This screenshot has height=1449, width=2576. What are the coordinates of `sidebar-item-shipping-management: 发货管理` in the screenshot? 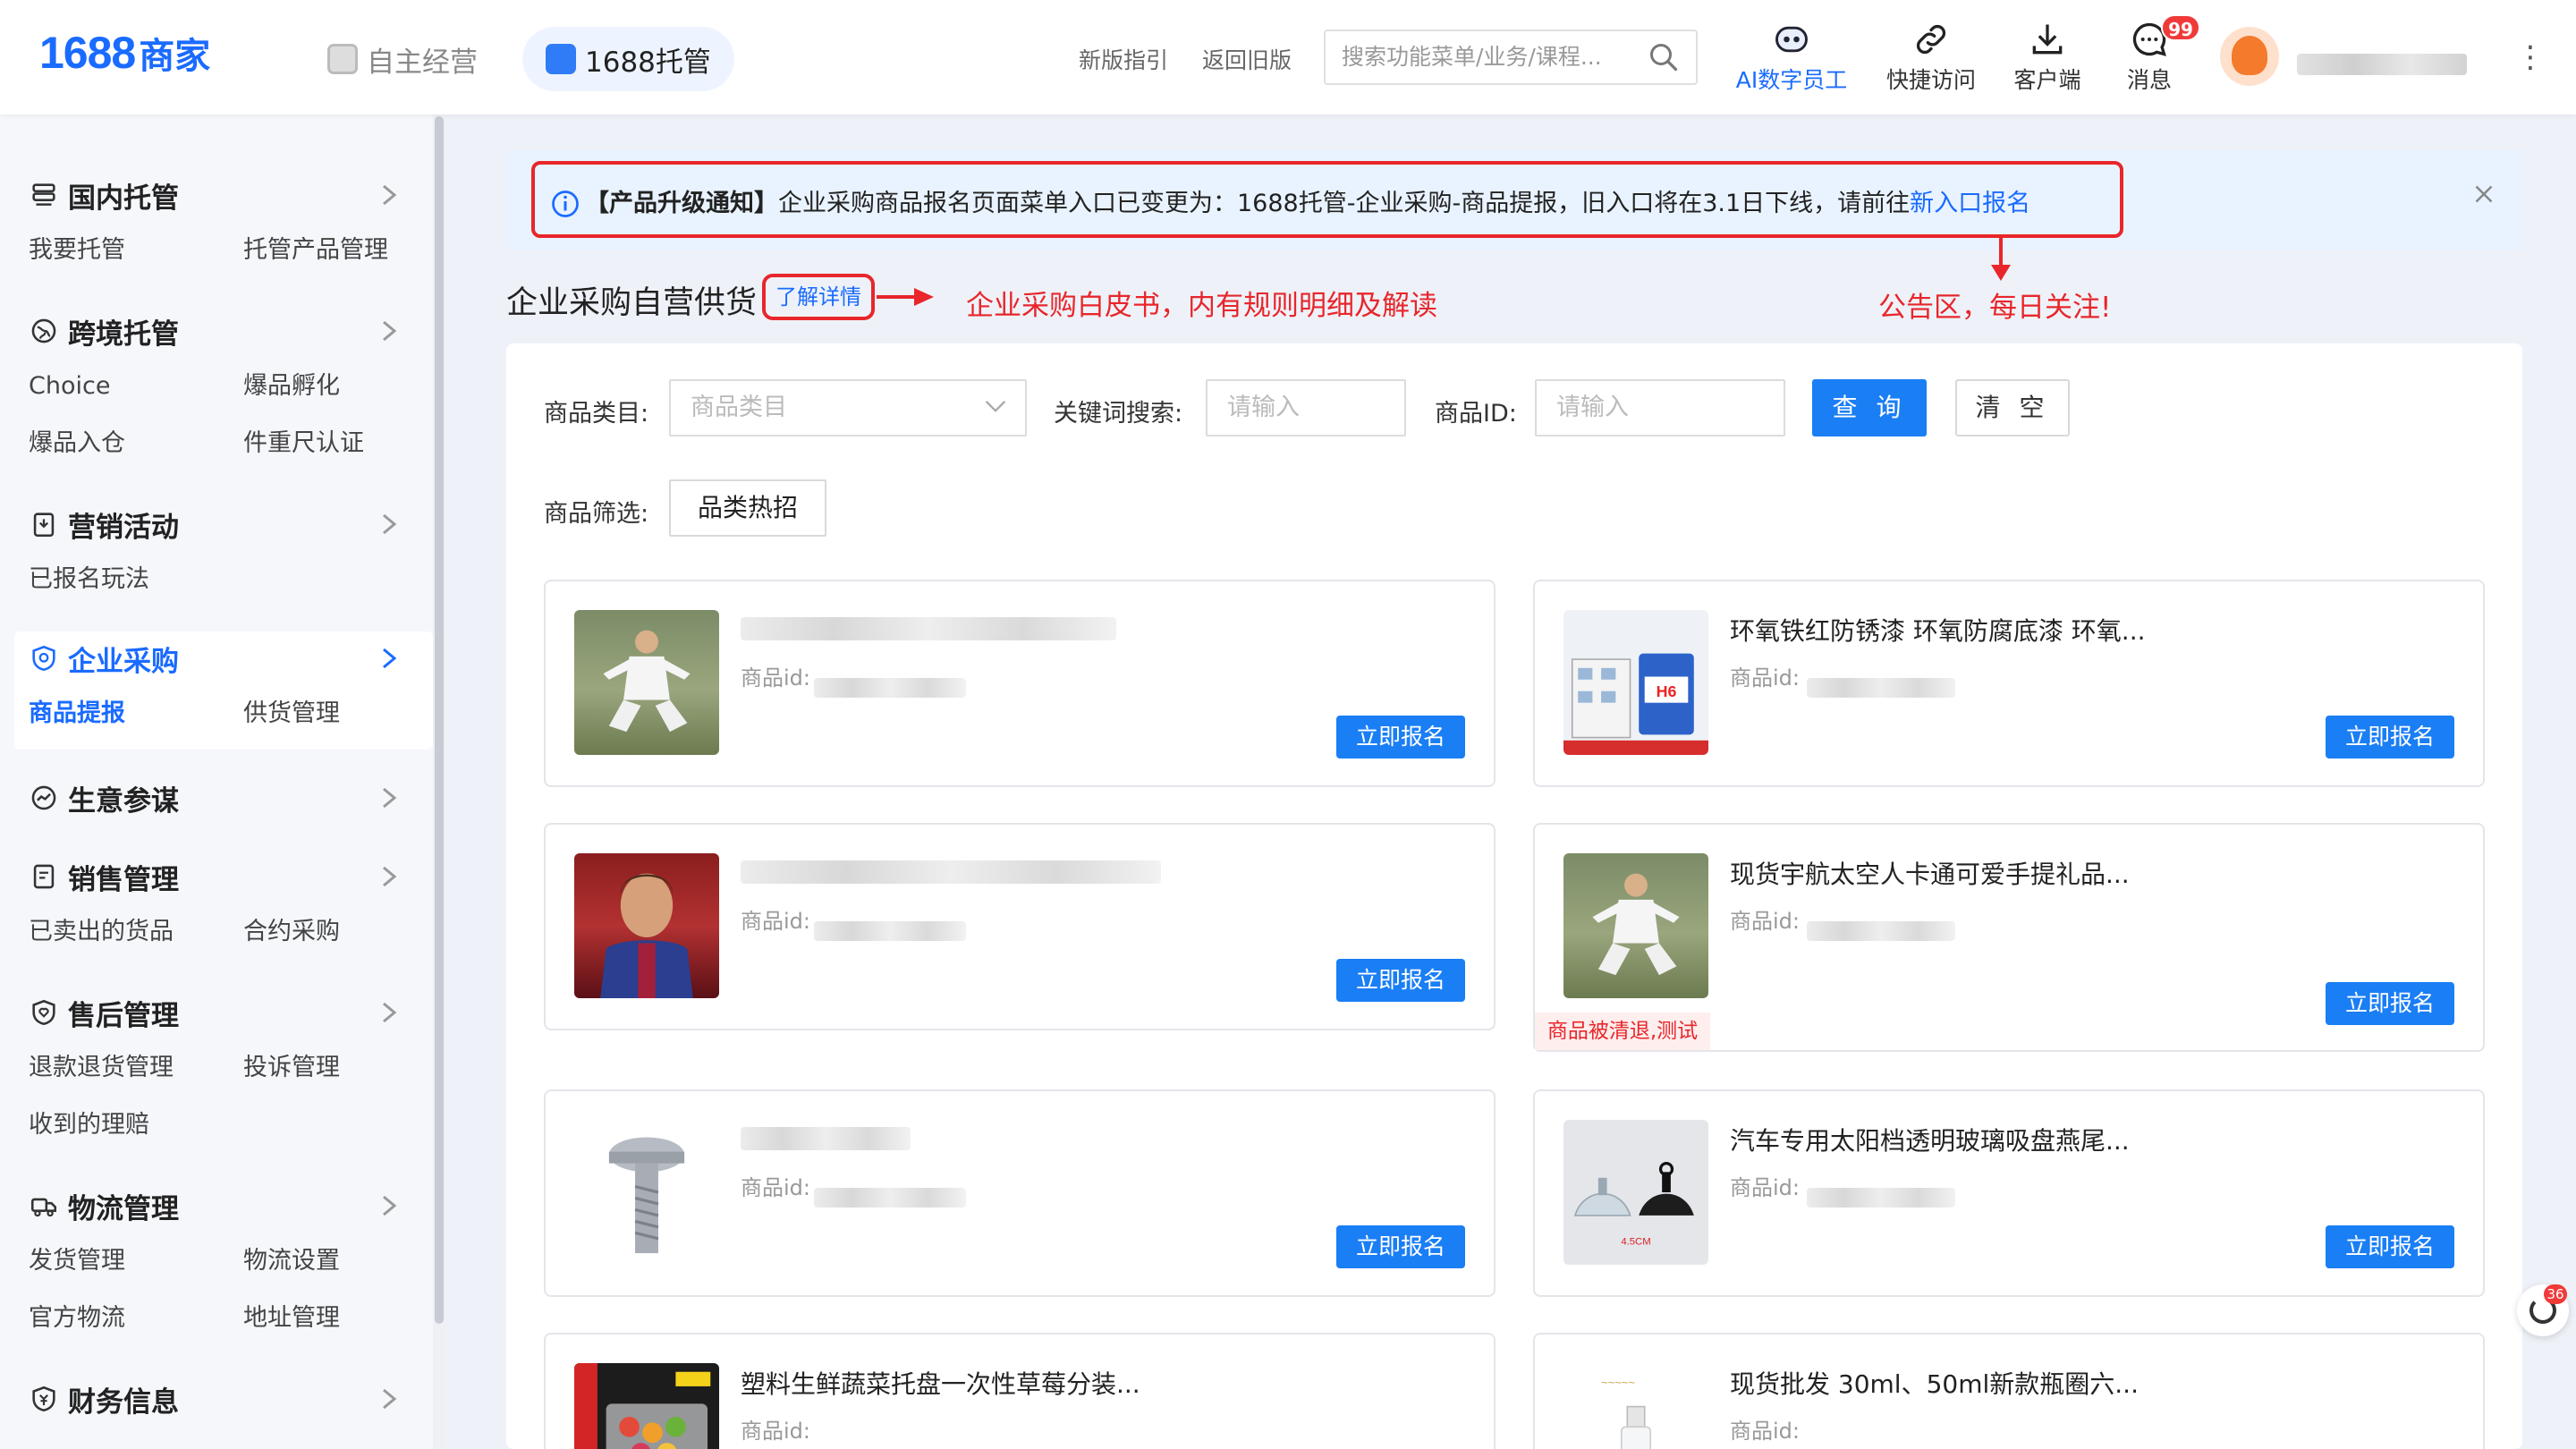 It's located at (136, 1261).